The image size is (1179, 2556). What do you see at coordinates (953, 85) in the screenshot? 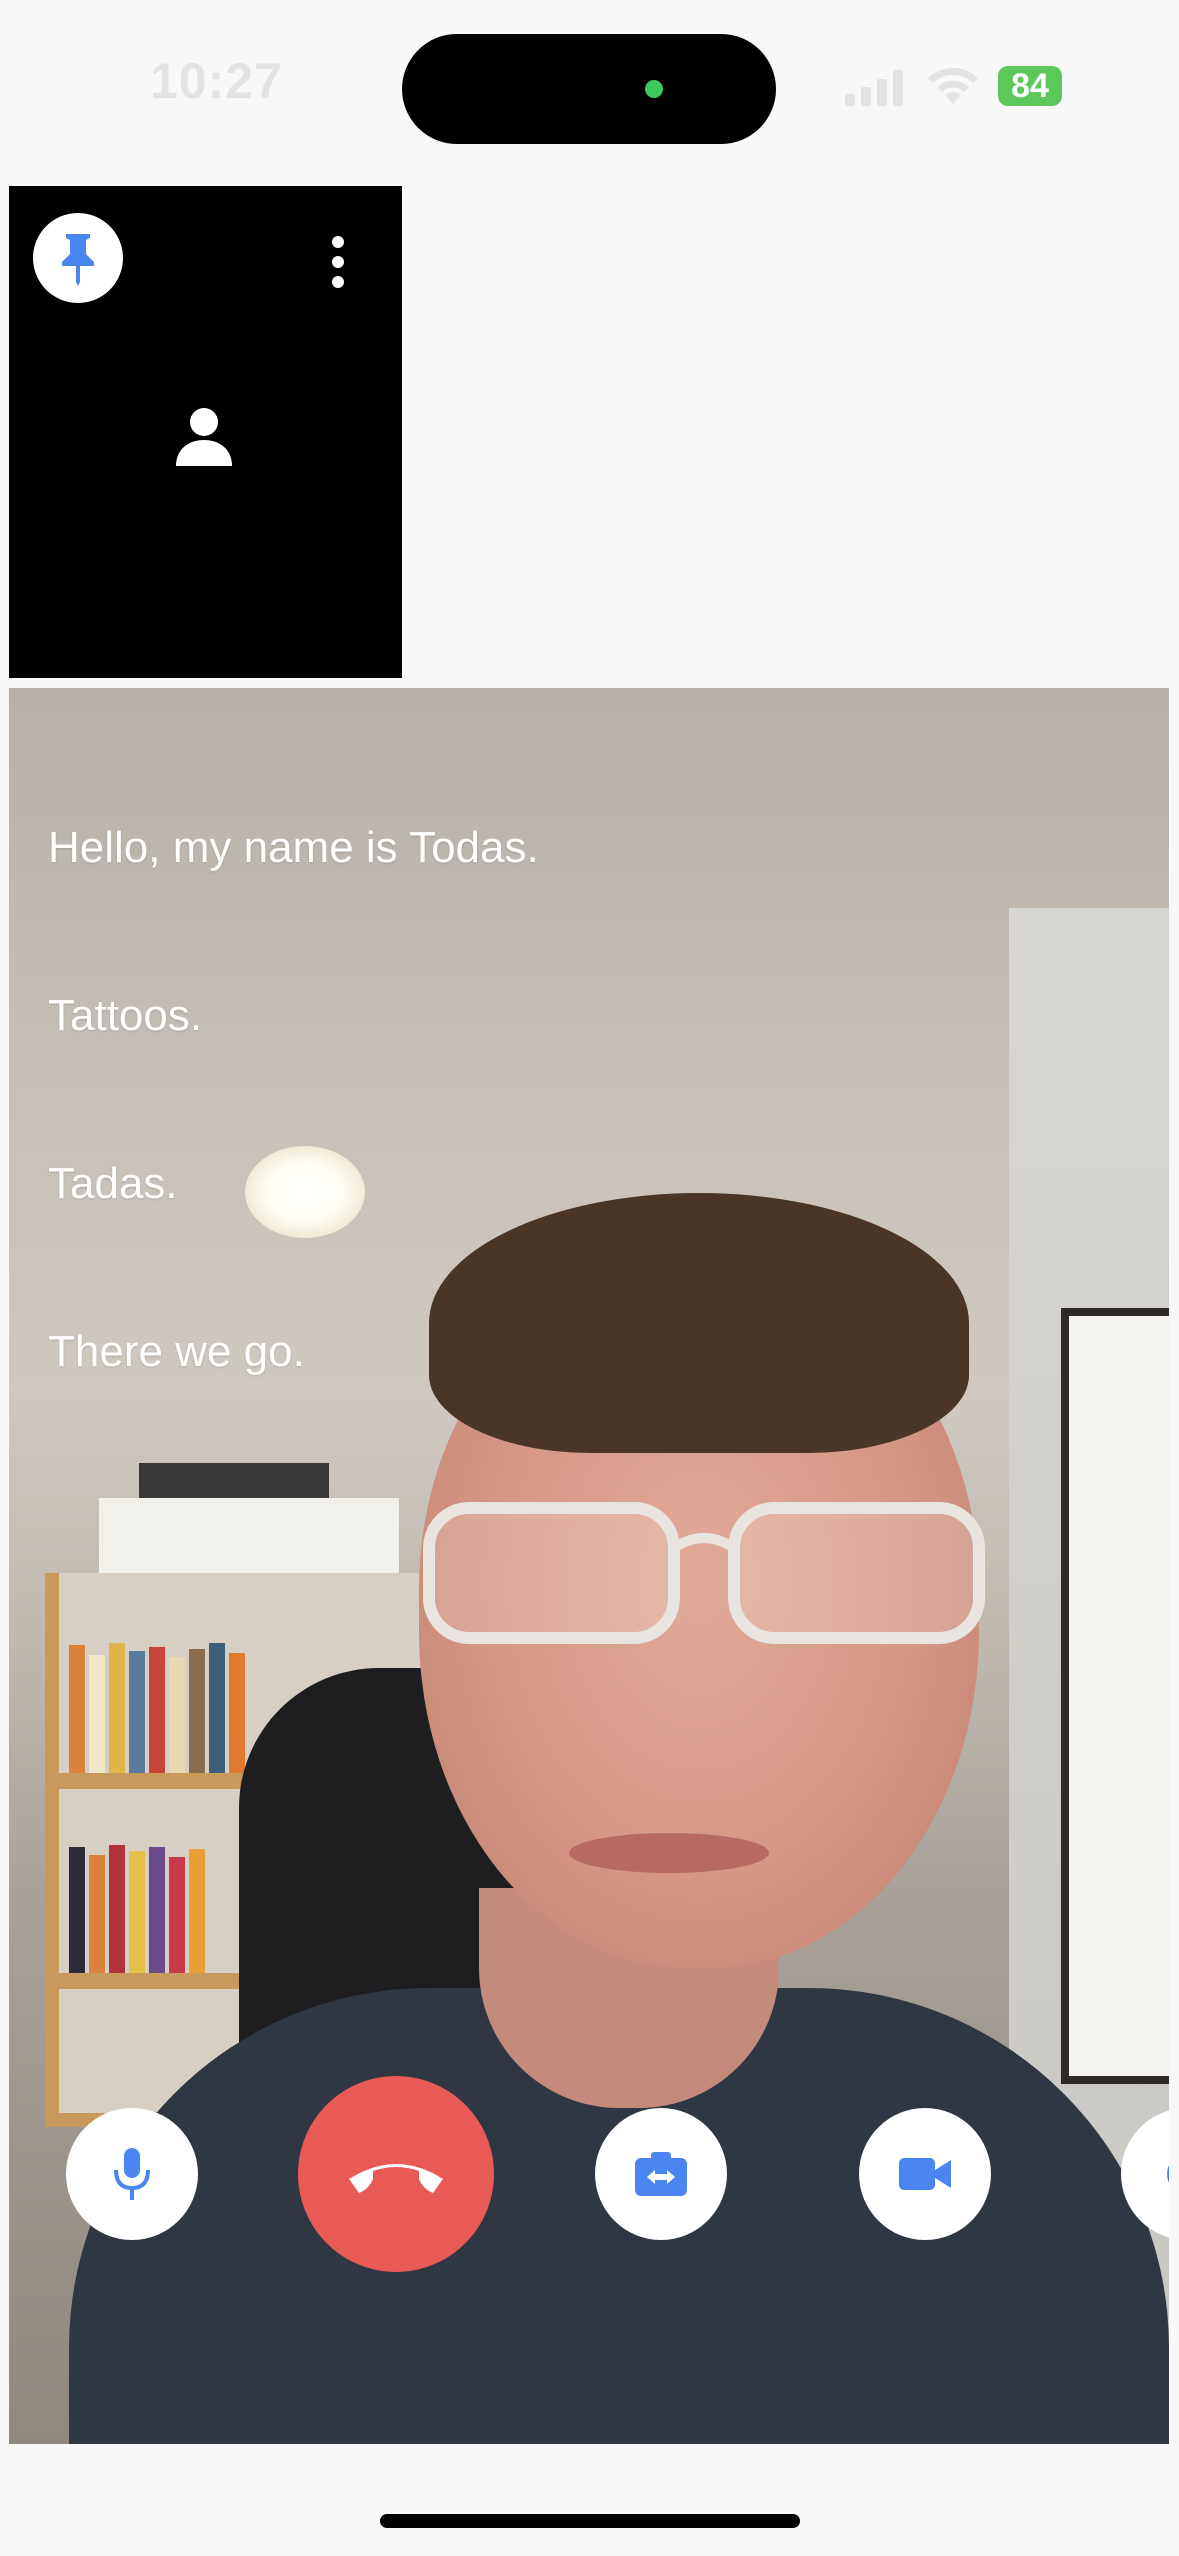
I see `wifi-icon` at bounding box center [953, 85].